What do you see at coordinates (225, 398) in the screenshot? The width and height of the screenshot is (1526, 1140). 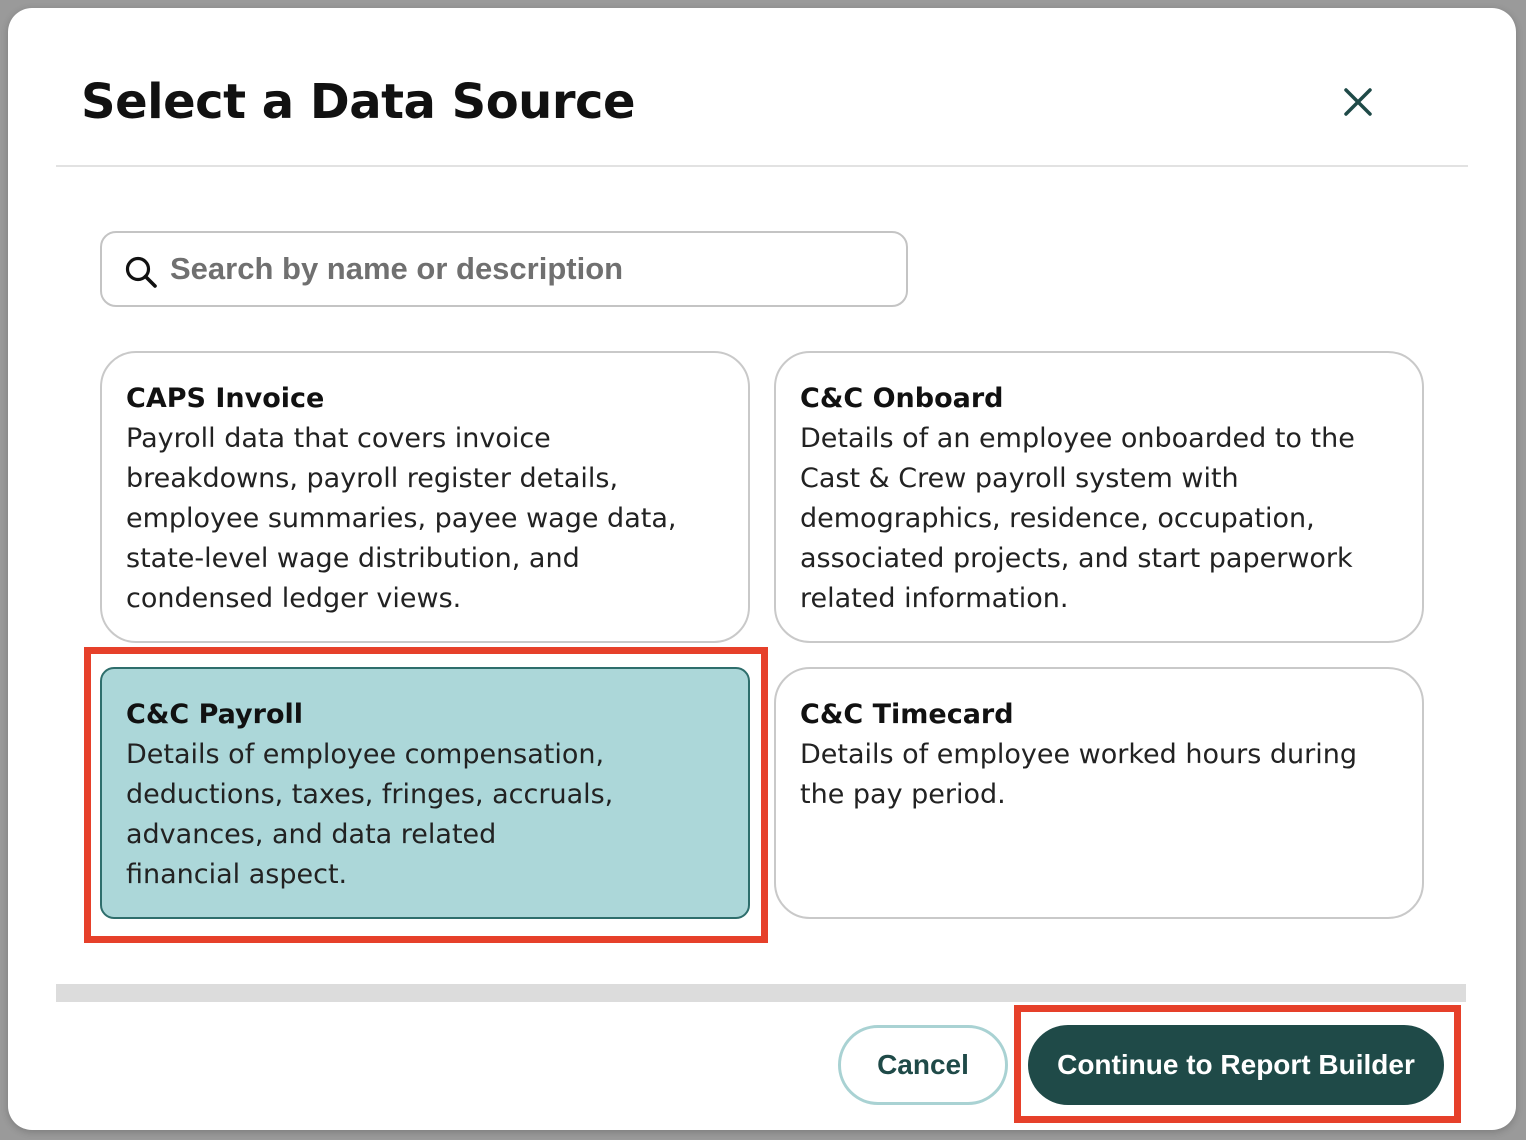 I see `card-title: CAPS Invoice` at bounding box center [225, 398].